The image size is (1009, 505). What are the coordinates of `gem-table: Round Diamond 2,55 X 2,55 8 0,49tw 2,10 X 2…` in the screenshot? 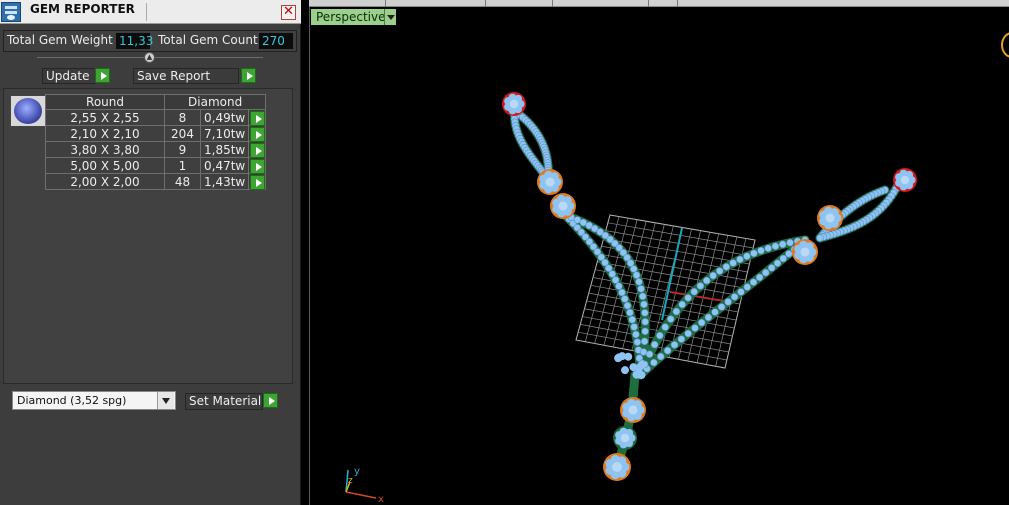 It's located at (156, 142).